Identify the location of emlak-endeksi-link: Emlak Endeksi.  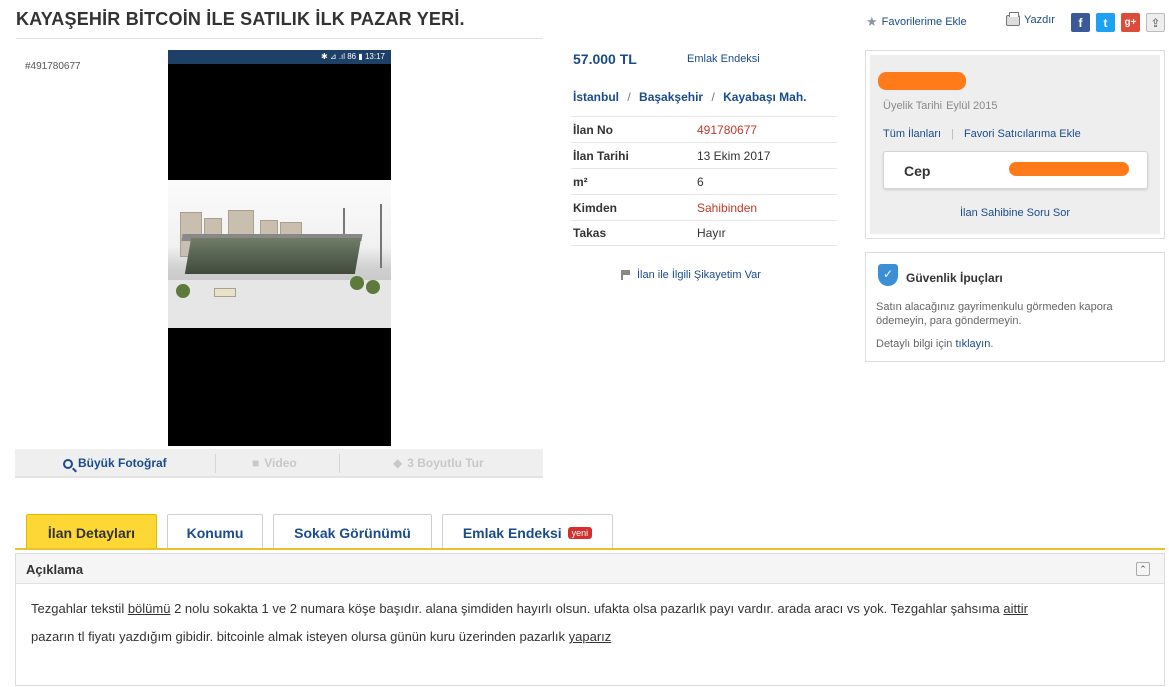
(723, 59).